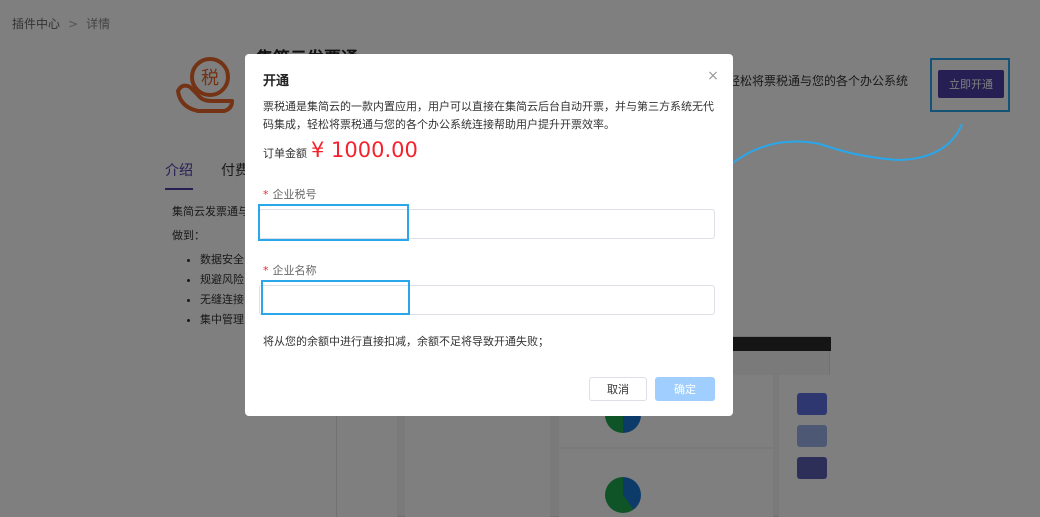  I want to click on tax-id-label: * 企业税号, so click(290, 194).